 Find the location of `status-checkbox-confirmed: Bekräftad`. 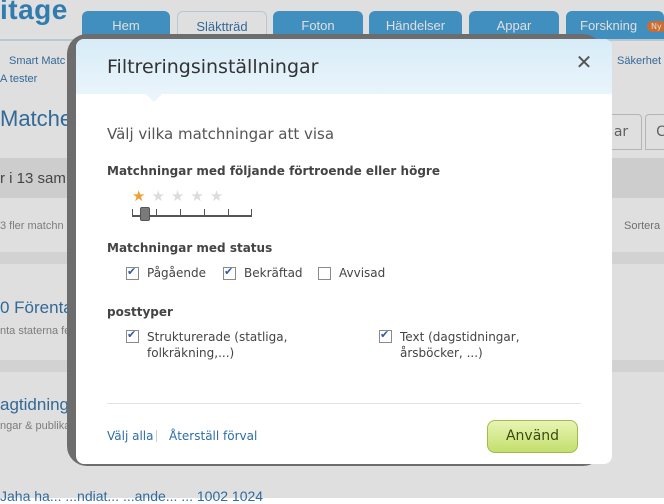

status-checkbox-confirmed: Bekräftad is located at coordinates (263, 272).